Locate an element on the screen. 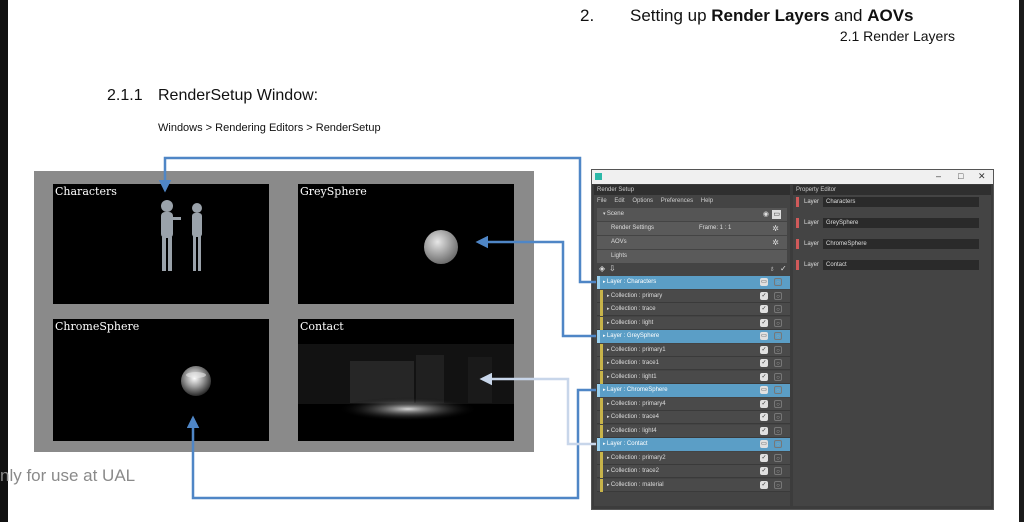  render-setup-menubar: File Edit Options Preferences Help is located at coordinates (693, 201).